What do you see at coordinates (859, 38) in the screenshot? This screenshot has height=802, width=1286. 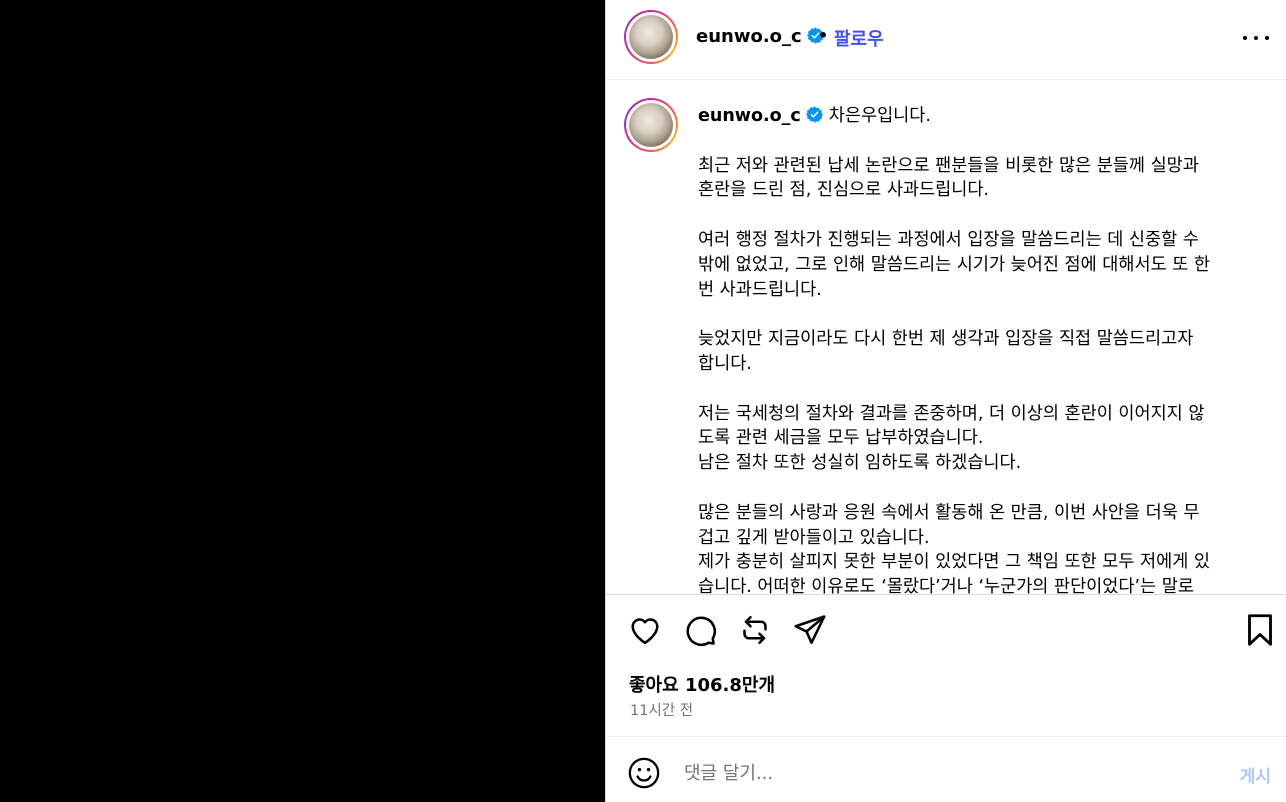 I see `follow-button: 팔로우` at bounding box center [859, 38].